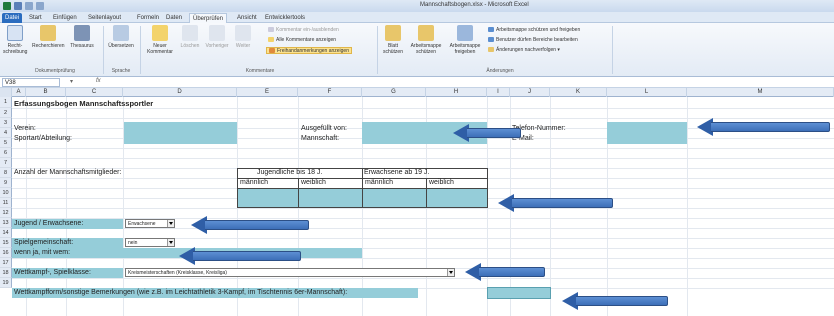 The width and height of the screenshot is (834, 316). What do you see at coordinates (290, 172) in the screenshot?
I see `header-jugend: Jugendliche bis 18 J.` at bounding box center [290, 172].